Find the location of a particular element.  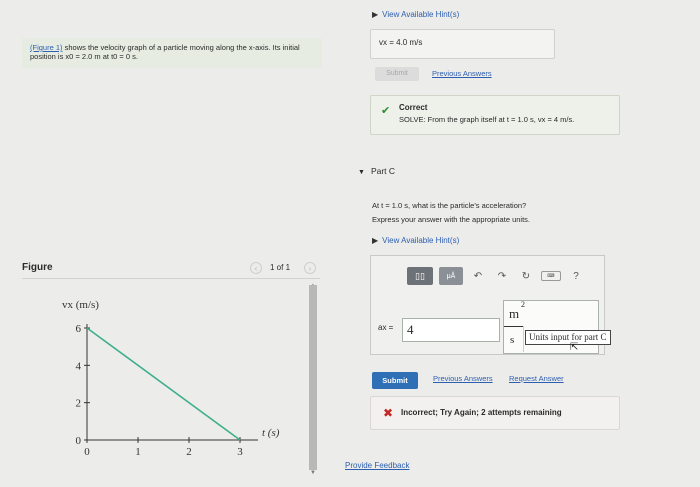

correct-title: Correct is located at coordinates (413, 107).